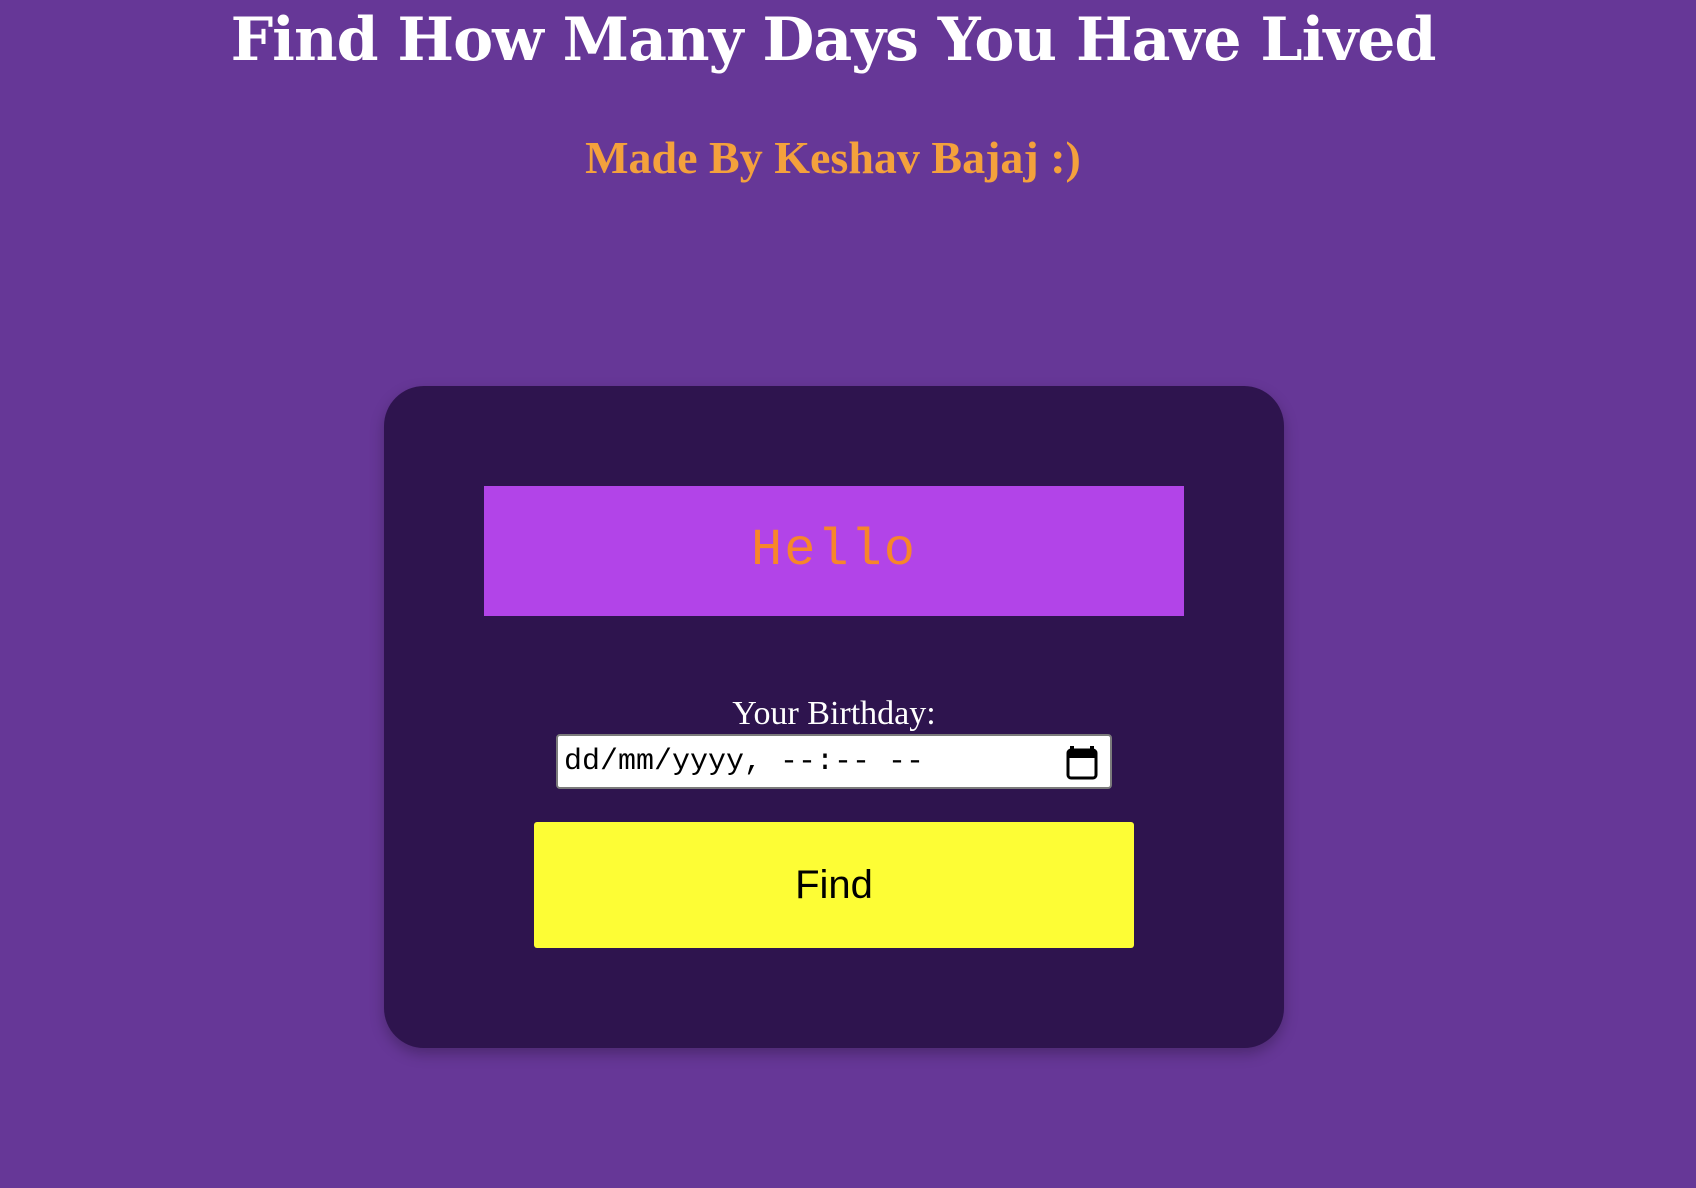 This screenshot has height=1188, width=1696. What do you see at coordinates (833, 157) in the screenshot?
I see `author-subtitle: Made By Keshav Bajaj :)` at bounding box center [833, 157].